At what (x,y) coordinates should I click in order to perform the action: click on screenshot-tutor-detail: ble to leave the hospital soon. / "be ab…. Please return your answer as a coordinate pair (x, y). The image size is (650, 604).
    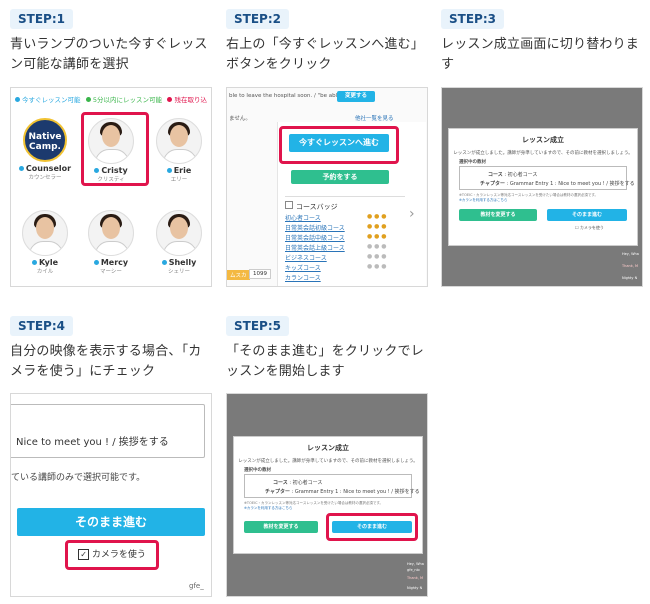
    Looking at the image, I should click on (327, 187).